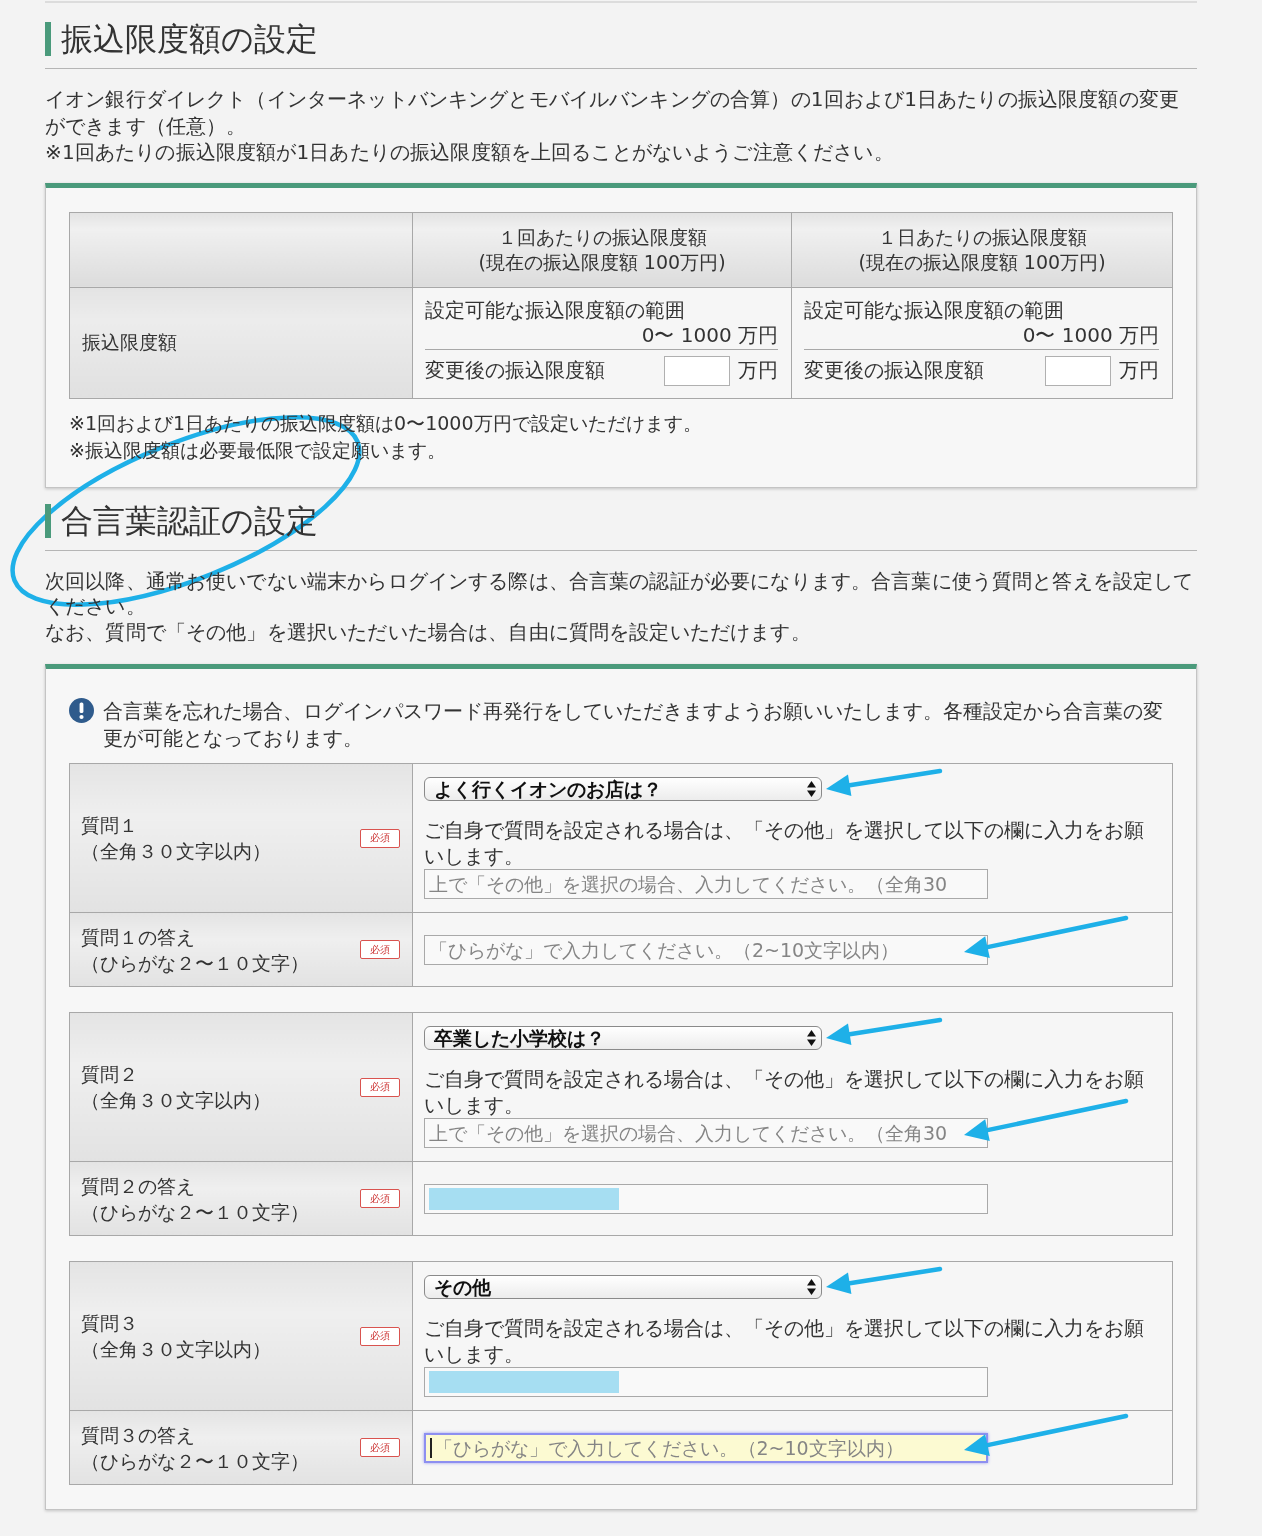  Describe the element at coordinates (602, 237) in the screenshot. I see `column-title: １回あたりの振込限度額` at that location.